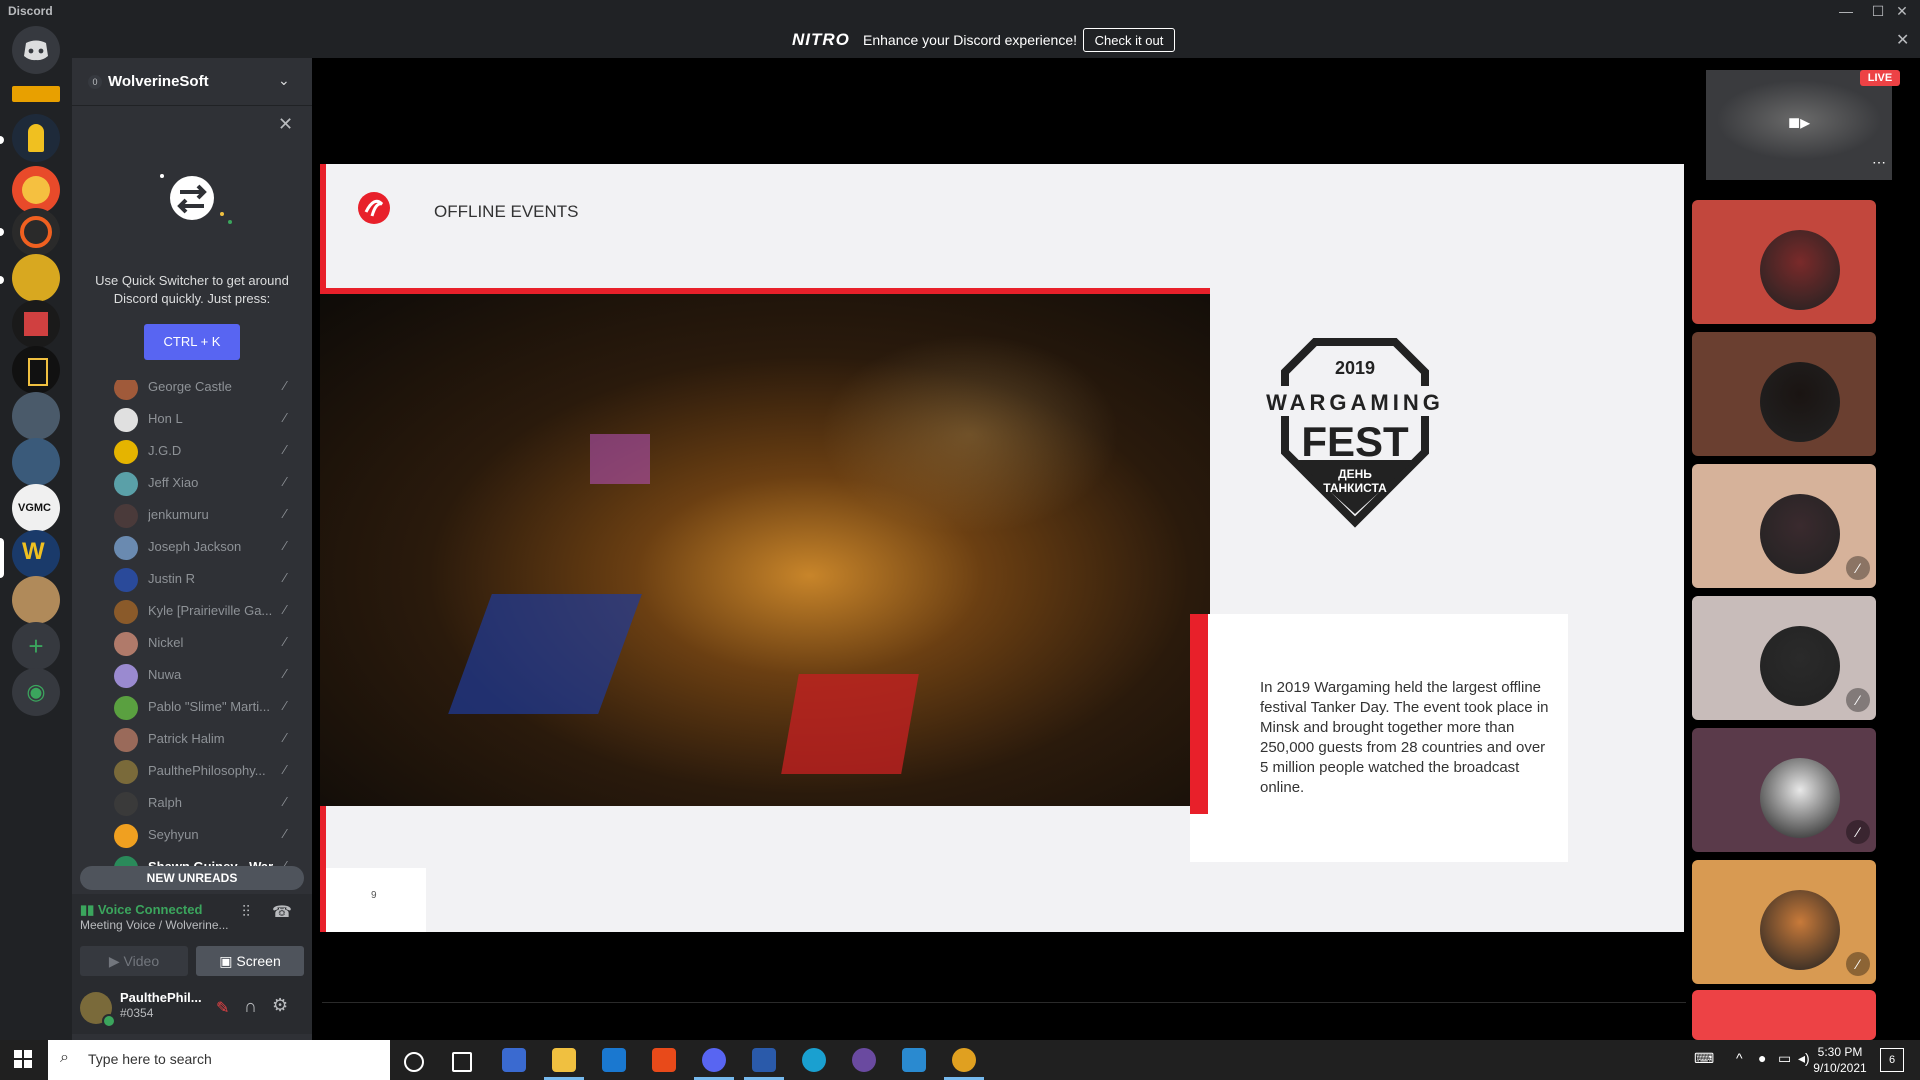 The image size is (1920, 1080). What do you see at coordinates (192, 770) in the screenshot?
I see `member-row: PaulthePhilosophy... ⁄` at bounding box center [192, 770].